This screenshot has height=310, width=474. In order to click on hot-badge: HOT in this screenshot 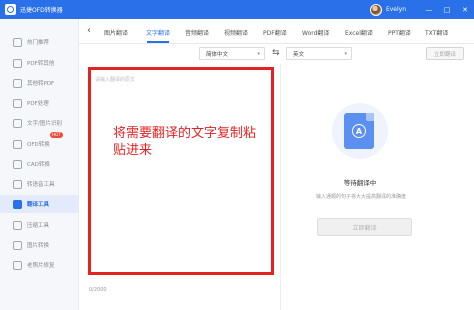, I will do `click(56, 135)`.